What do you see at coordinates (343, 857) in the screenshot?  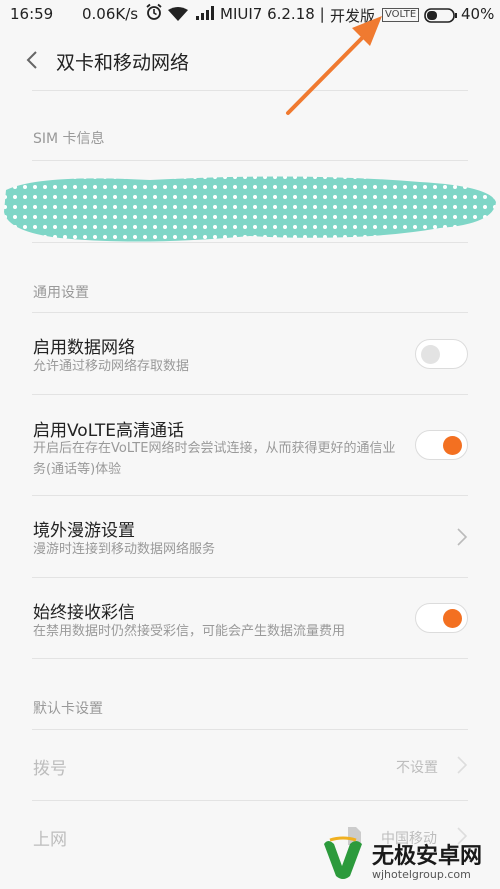 I see `watermark-logo-icon` at bounding box center [343, 857].